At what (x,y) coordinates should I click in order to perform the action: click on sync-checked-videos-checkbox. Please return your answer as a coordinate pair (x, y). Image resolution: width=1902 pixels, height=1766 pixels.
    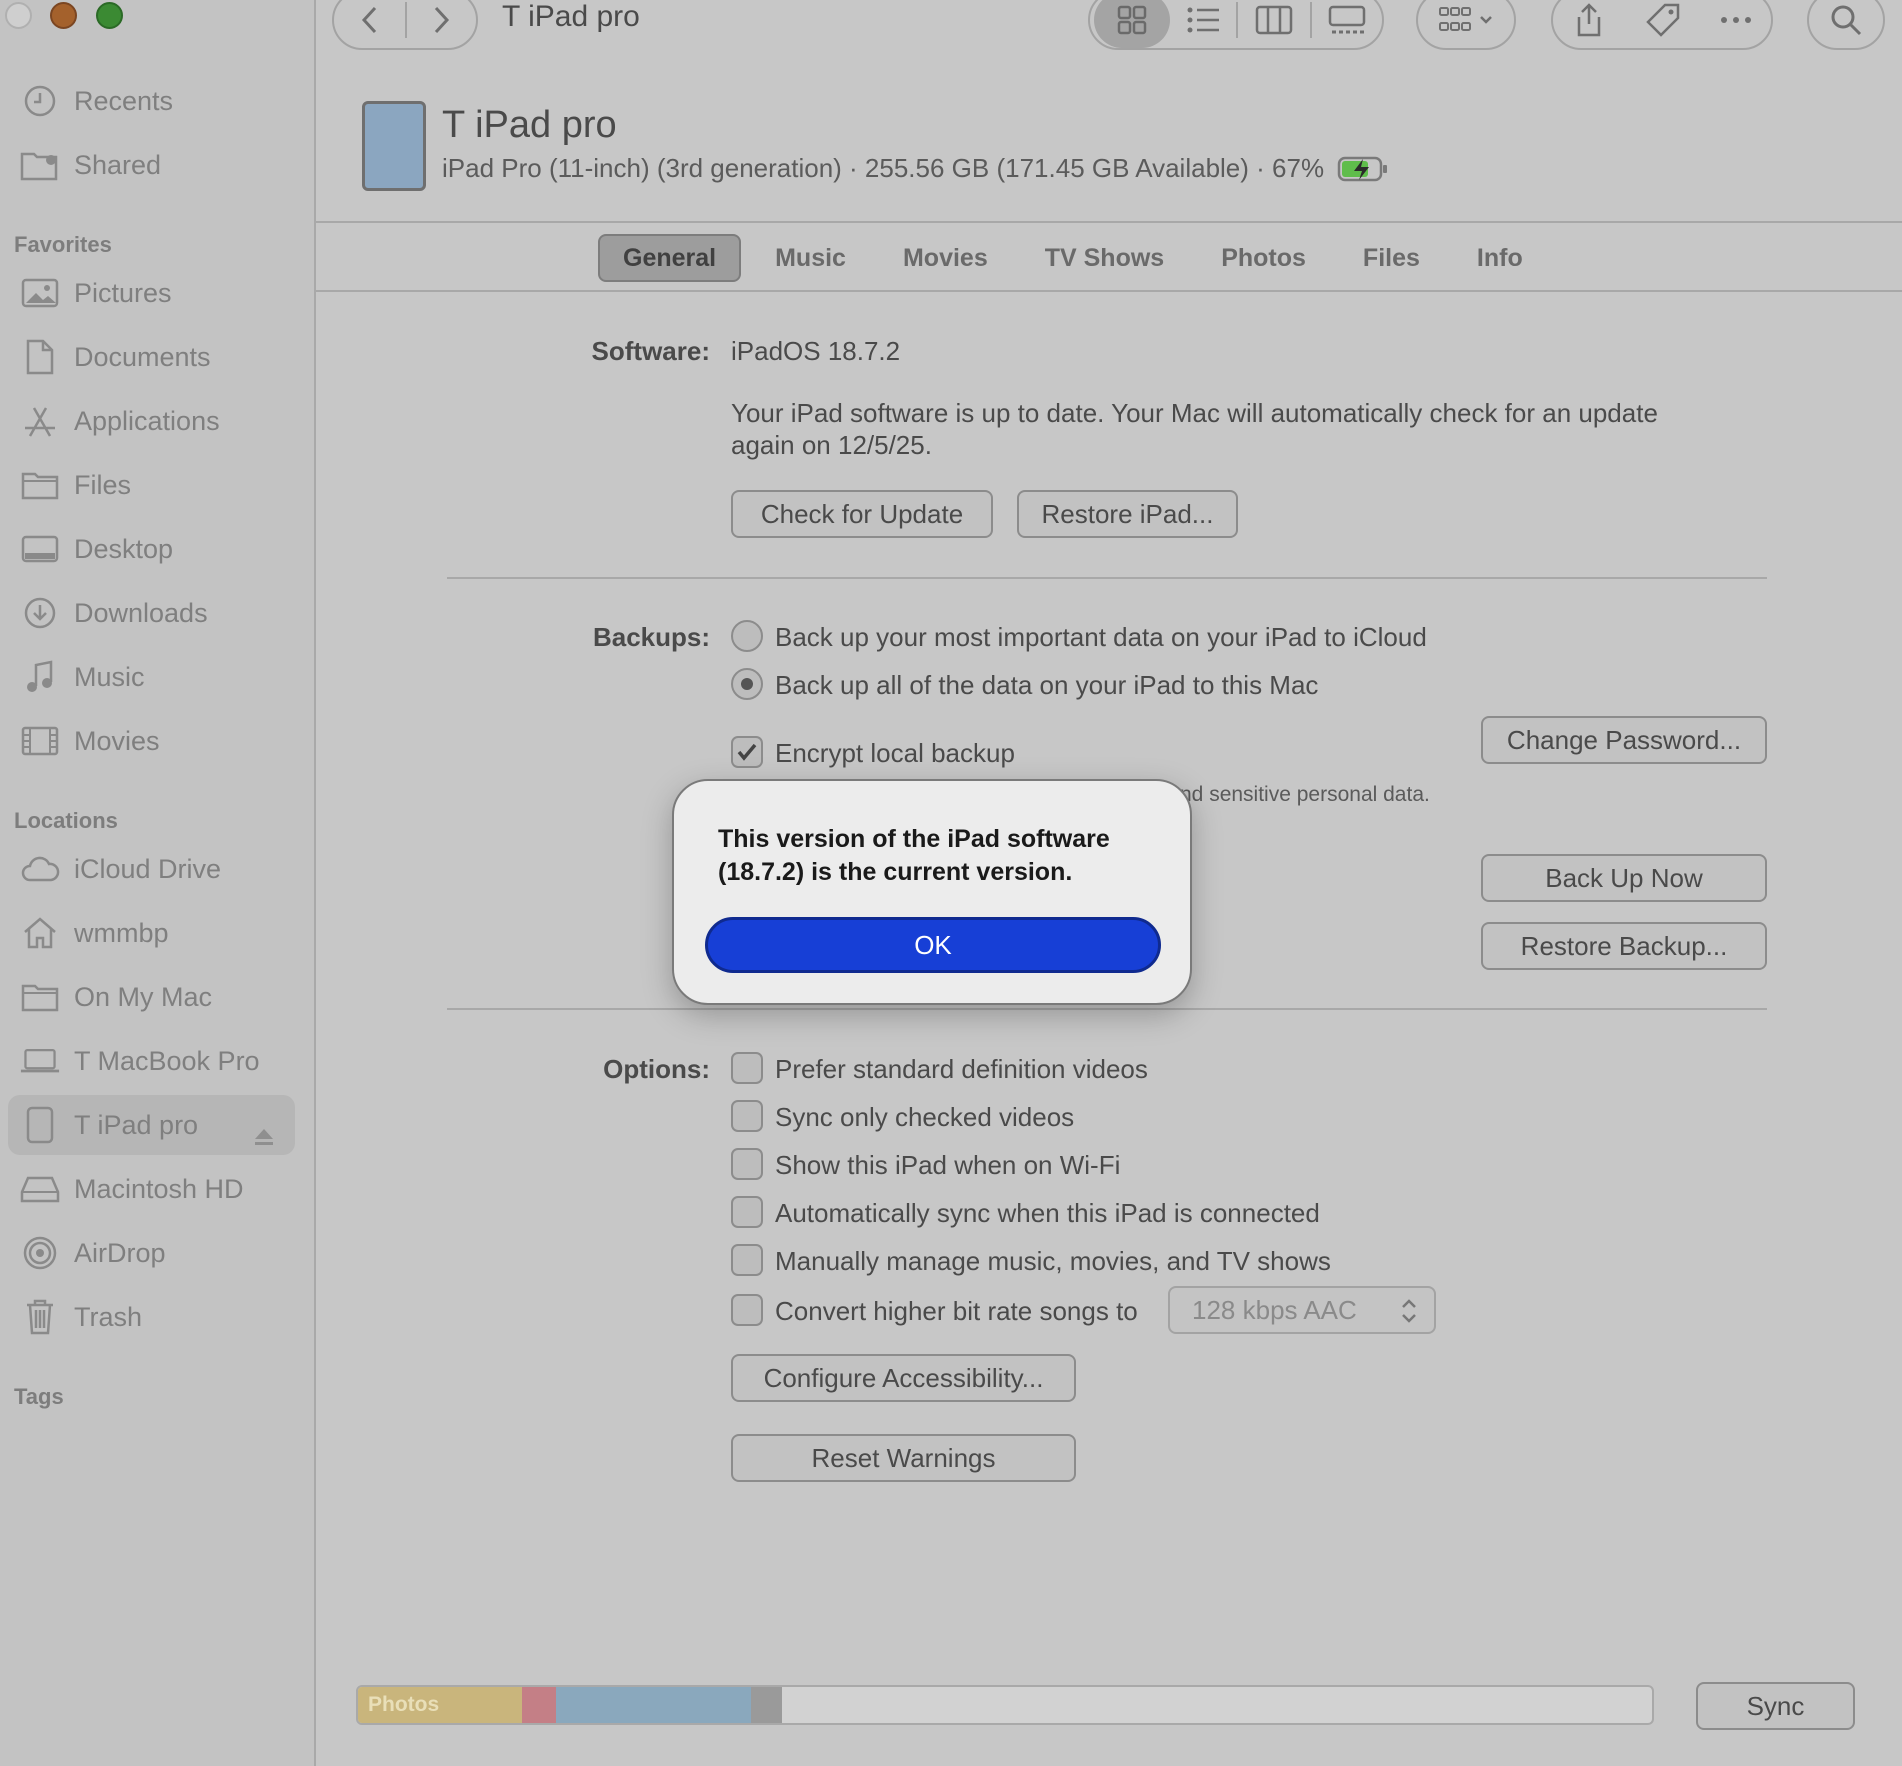
    Looking at the image, I should click on (747, 1116).